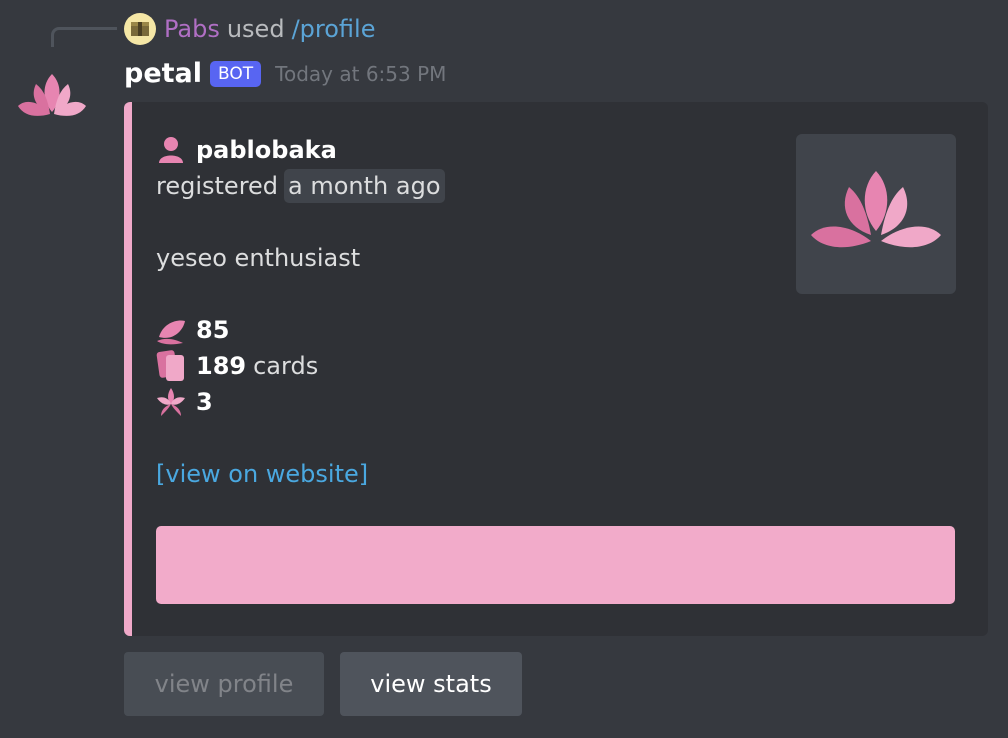 The height and width of the screenshot is (738, 1008). I want to click on message-timestamp: Today at 6:53 PM, so click(360, 74).